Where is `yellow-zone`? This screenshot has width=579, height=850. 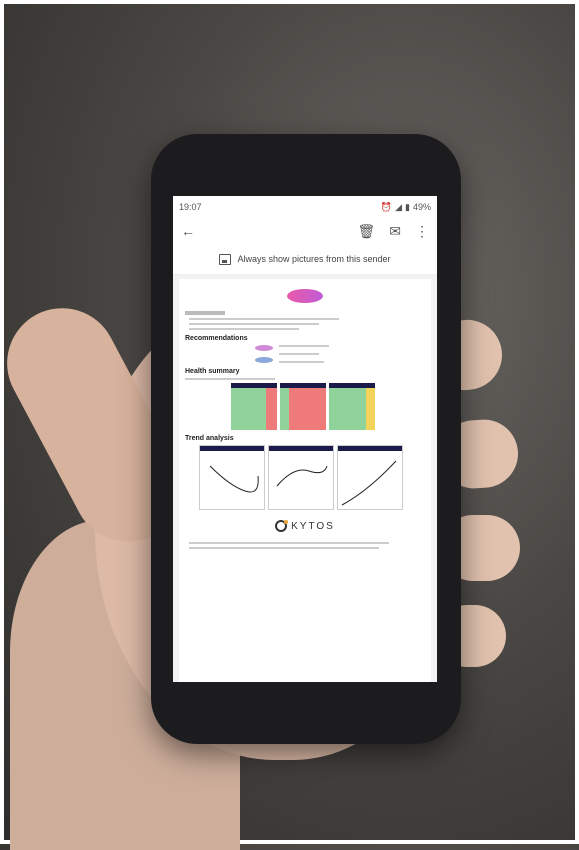 yellow-zone is located at coordinates (370, 409).